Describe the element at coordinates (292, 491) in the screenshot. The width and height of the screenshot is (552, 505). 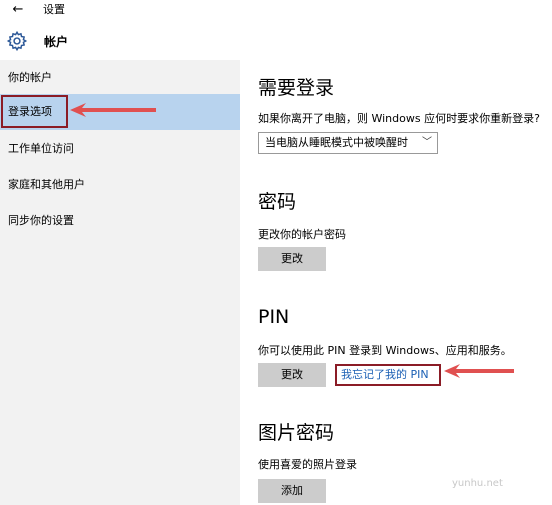
I see `add-picture-password-button: 添加` at that location.